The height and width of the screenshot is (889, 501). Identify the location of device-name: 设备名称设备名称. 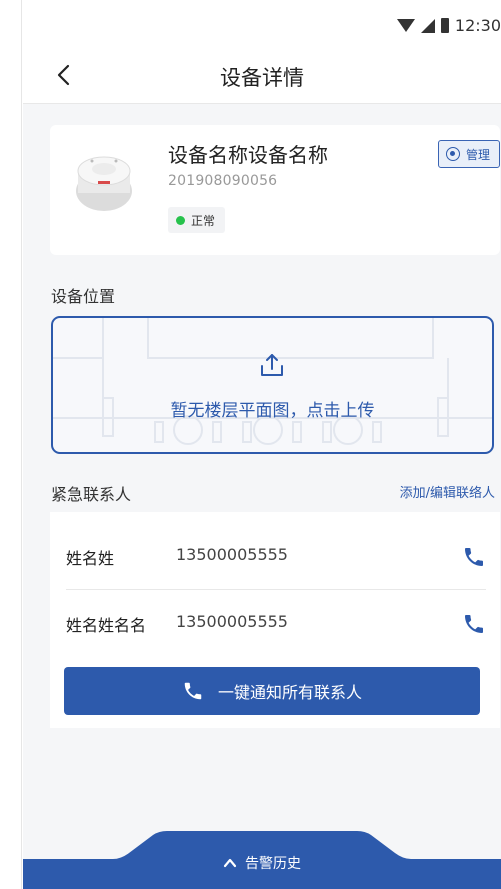
(248, 155).